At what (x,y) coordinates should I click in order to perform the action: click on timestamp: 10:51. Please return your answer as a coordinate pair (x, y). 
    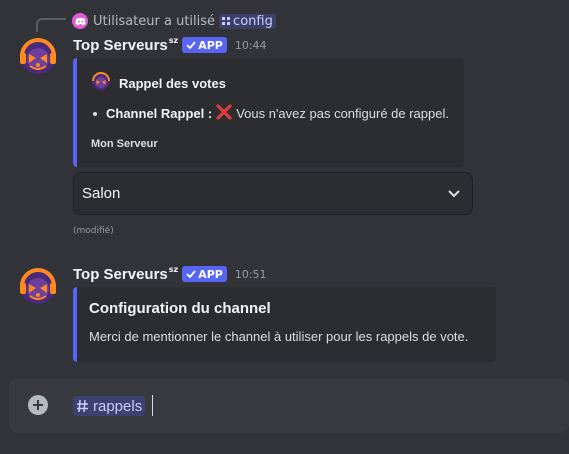
    Looking at the image, I should click on (251, 274).